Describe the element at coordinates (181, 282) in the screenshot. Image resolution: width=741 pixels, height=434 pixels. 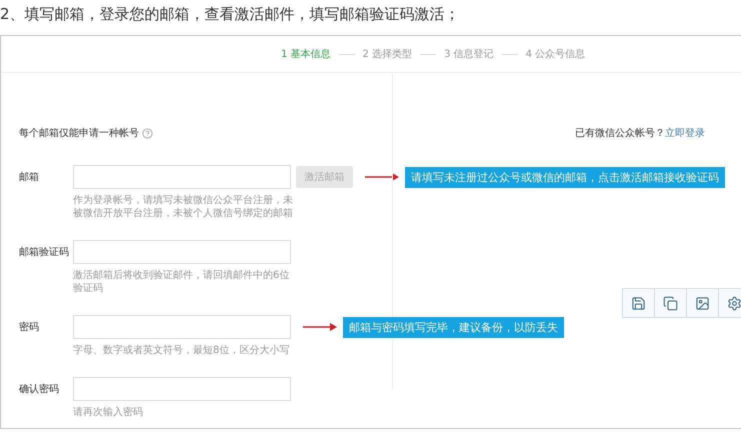
I see `field-hint: 激活邮箱后将收到验证邮件，请回填邮件中的6位验证码` at that location.